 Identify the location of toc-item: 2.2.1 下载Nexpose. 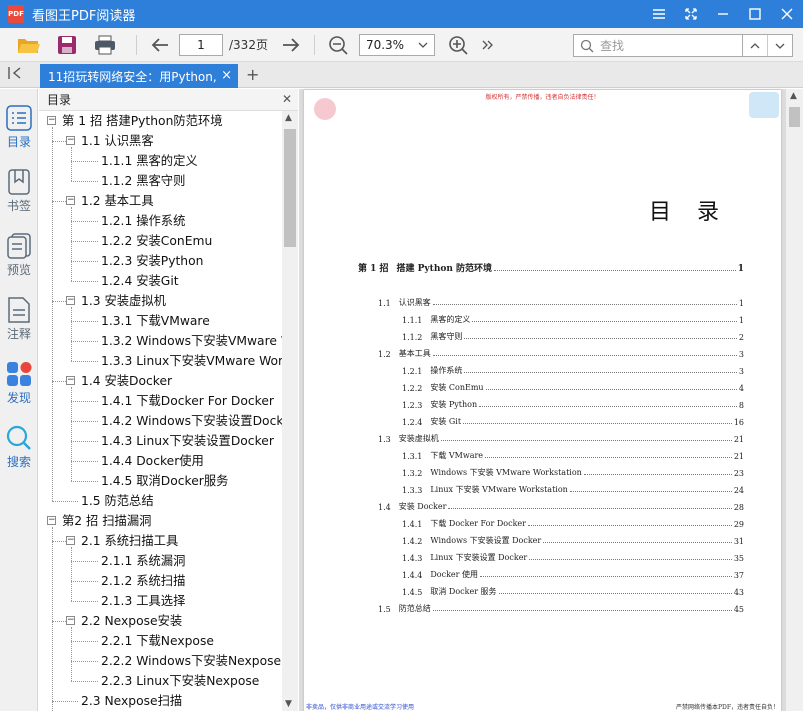
(157, 641).